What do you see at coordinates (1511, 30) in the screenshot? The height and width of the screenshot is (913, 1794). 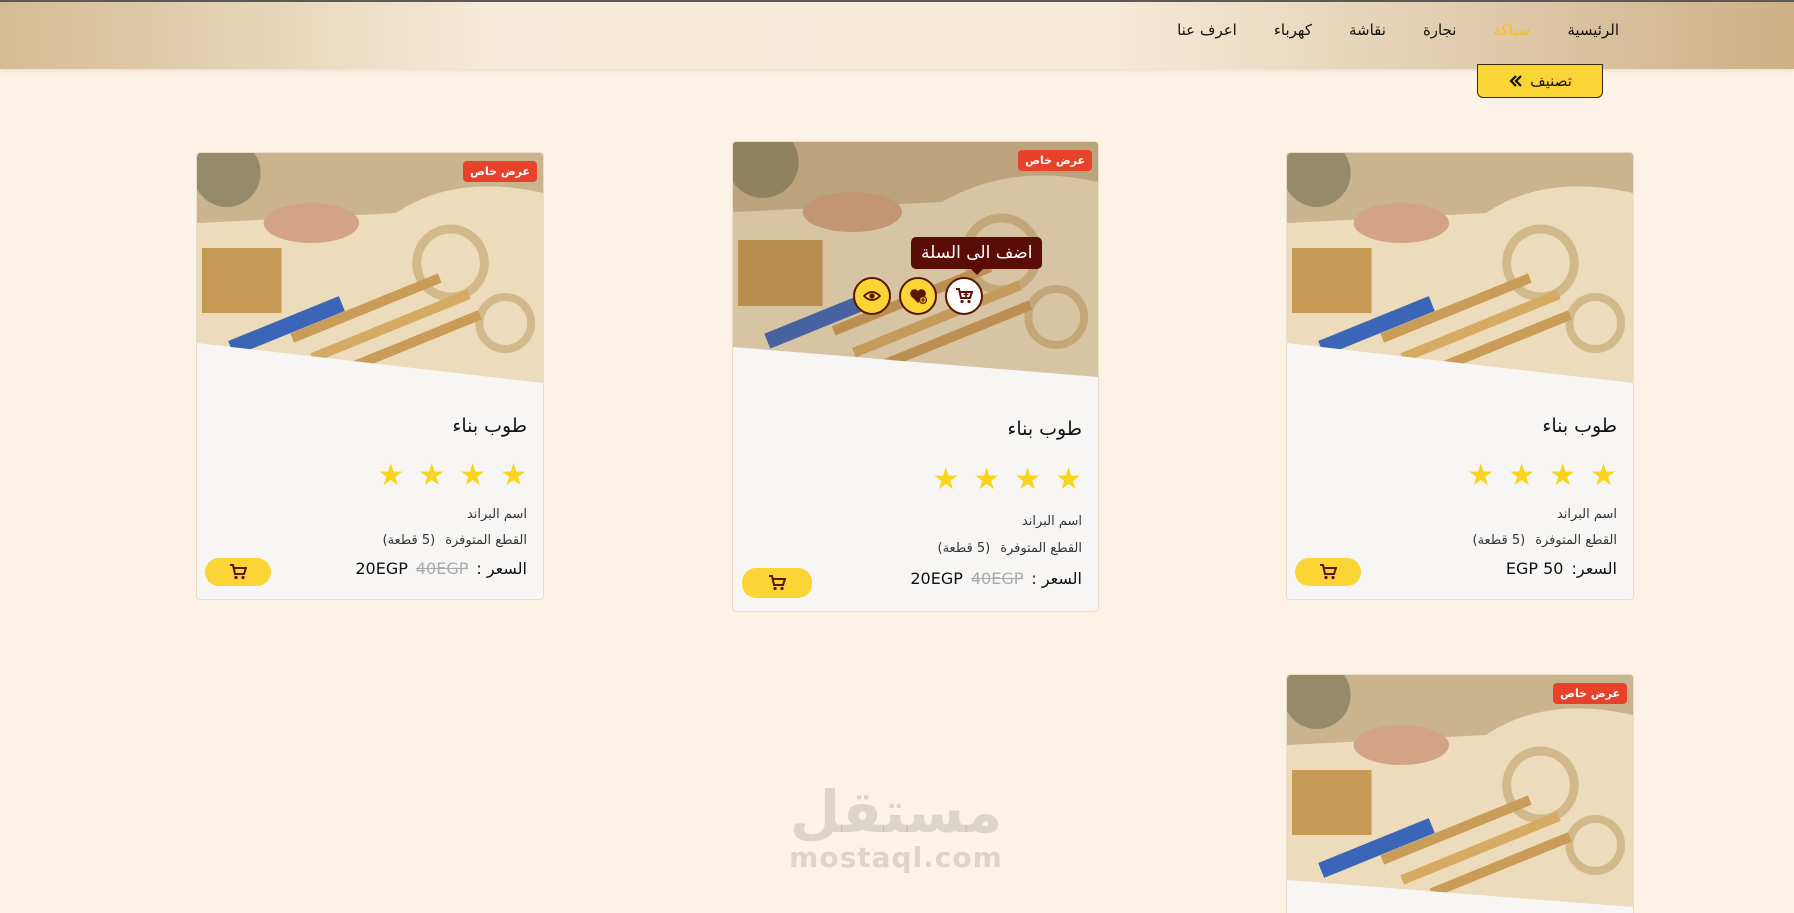 I see `nav-plumbing: سباكة` at bounding box center [1511, 30].